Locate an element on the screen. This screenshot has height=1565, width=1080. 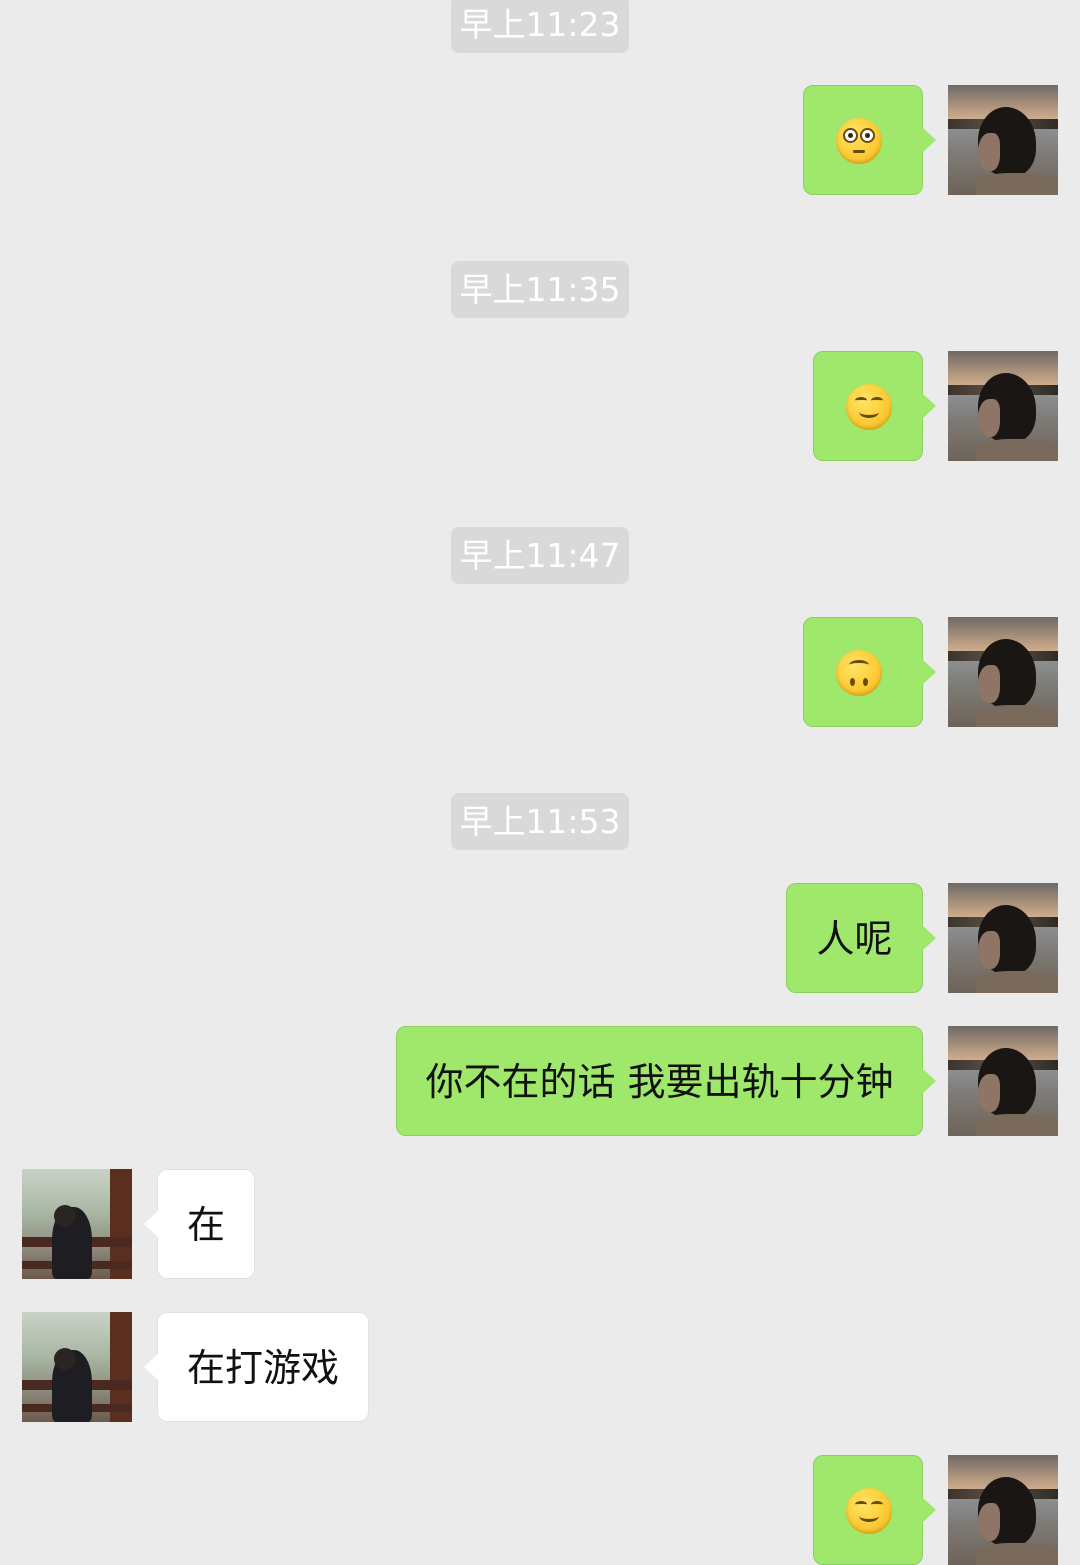
message-text: 在 is located at coordinates (205, 1225).